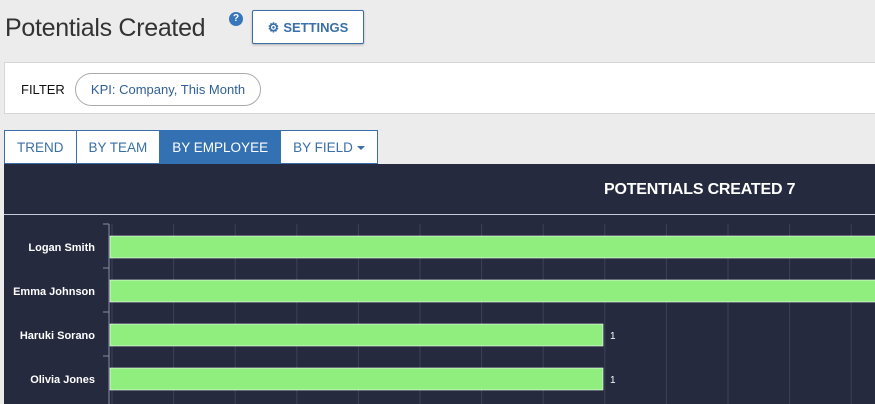 This screenshot has height=404, width=875. What do you see at coordinates (57, 336) in the screenshot?
I see `y-tick-label: Haruki Sorano` at bounding box center [57, 336].